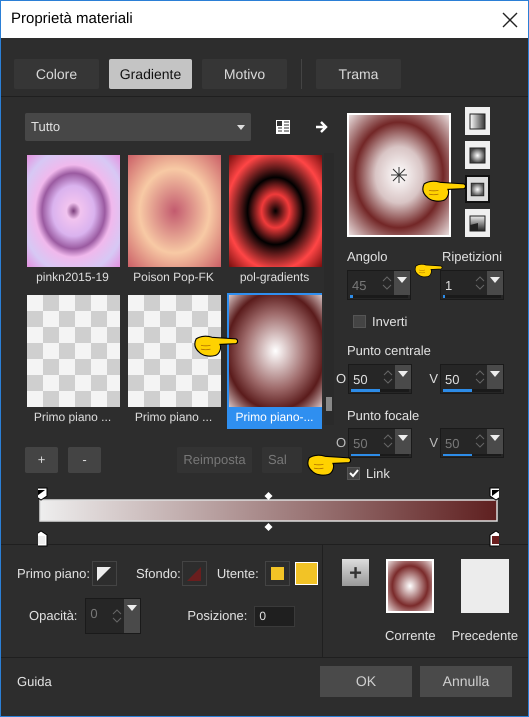 The width and height of the screenshot is (529, 717). Describe the element at coordinates (72, 221) in the screenshot. I see `gradient-tile: pinkn2015-19` at that location.